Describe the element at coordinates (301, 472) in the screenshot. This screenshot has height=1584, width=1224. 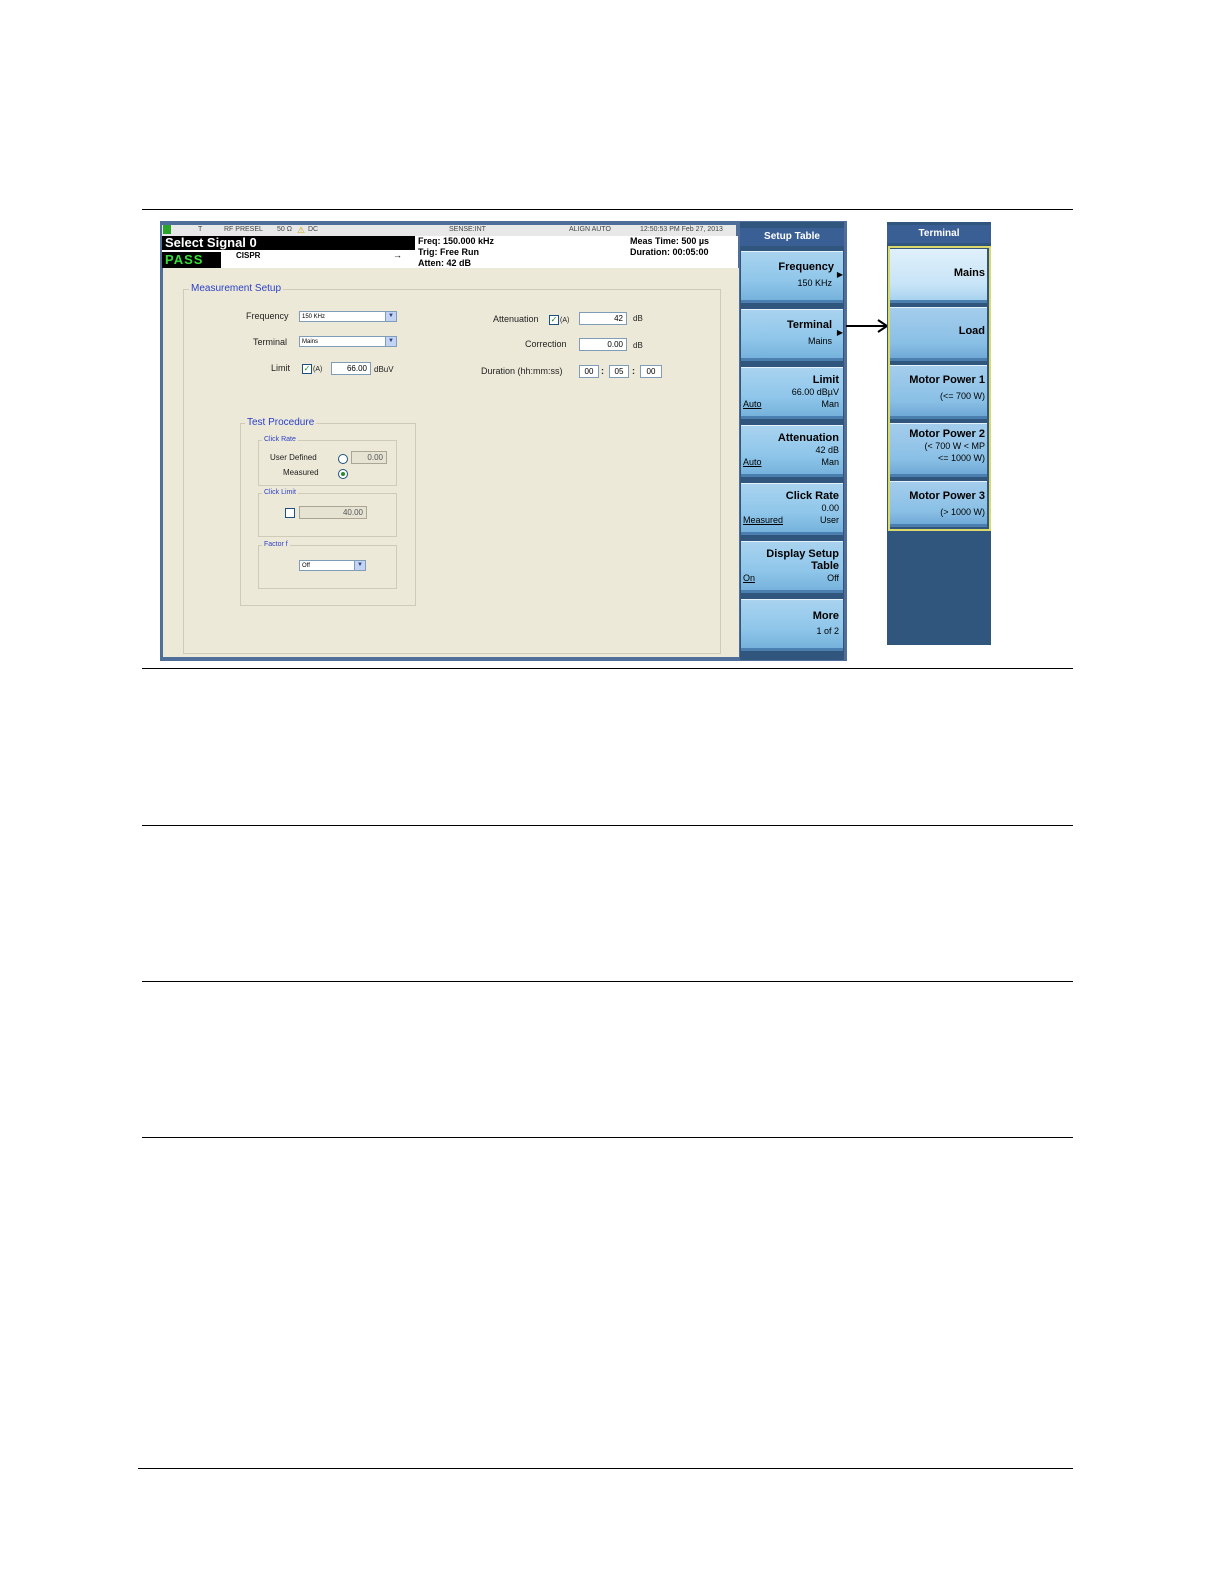
I see `measured-label: Measured` at that location.